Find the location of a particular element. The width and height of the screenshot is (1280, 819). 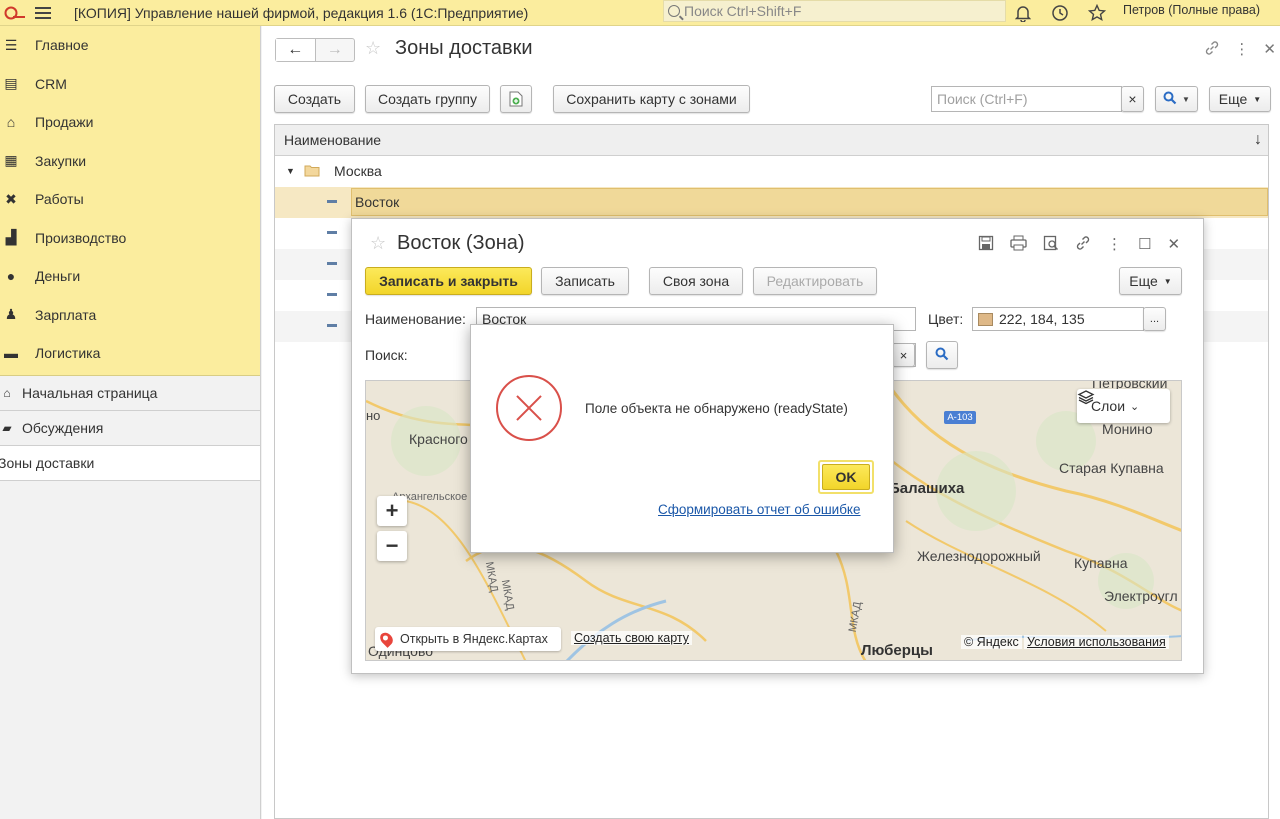

back-arrow-icon: ← is located at coordinates (296, 50).